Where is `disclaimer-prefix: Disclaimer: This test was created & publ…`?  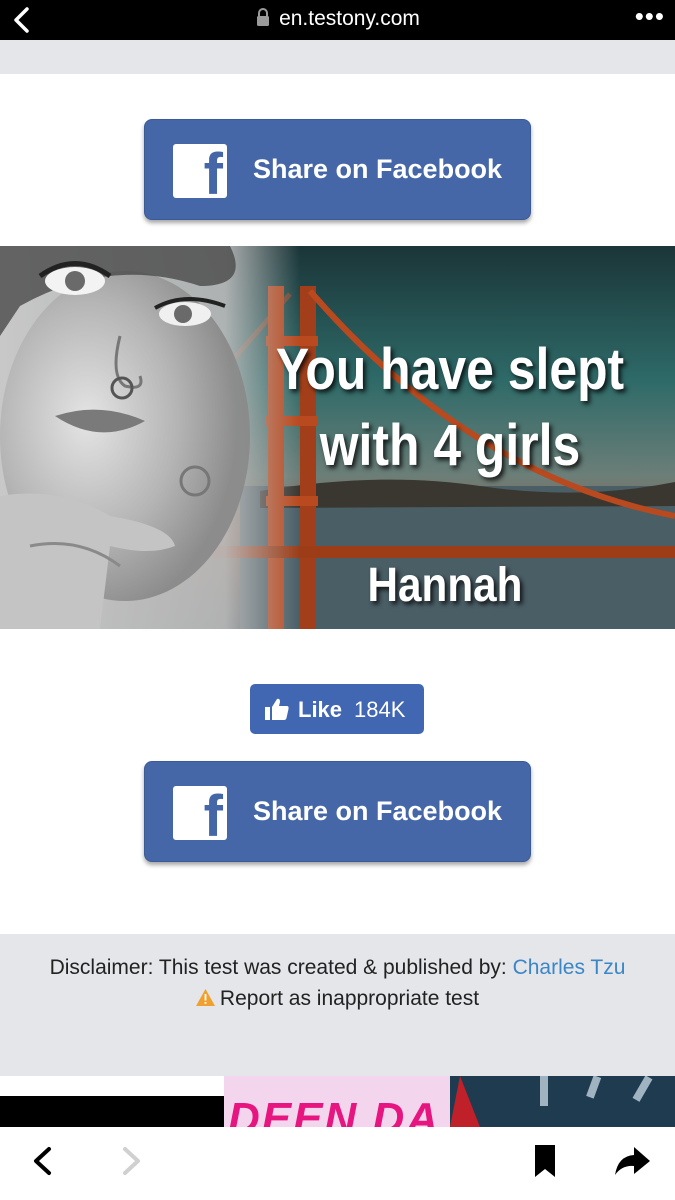
disclaimer-prefix: Disclaimer: This test was created & publ… is located at coordinates (281, 967).